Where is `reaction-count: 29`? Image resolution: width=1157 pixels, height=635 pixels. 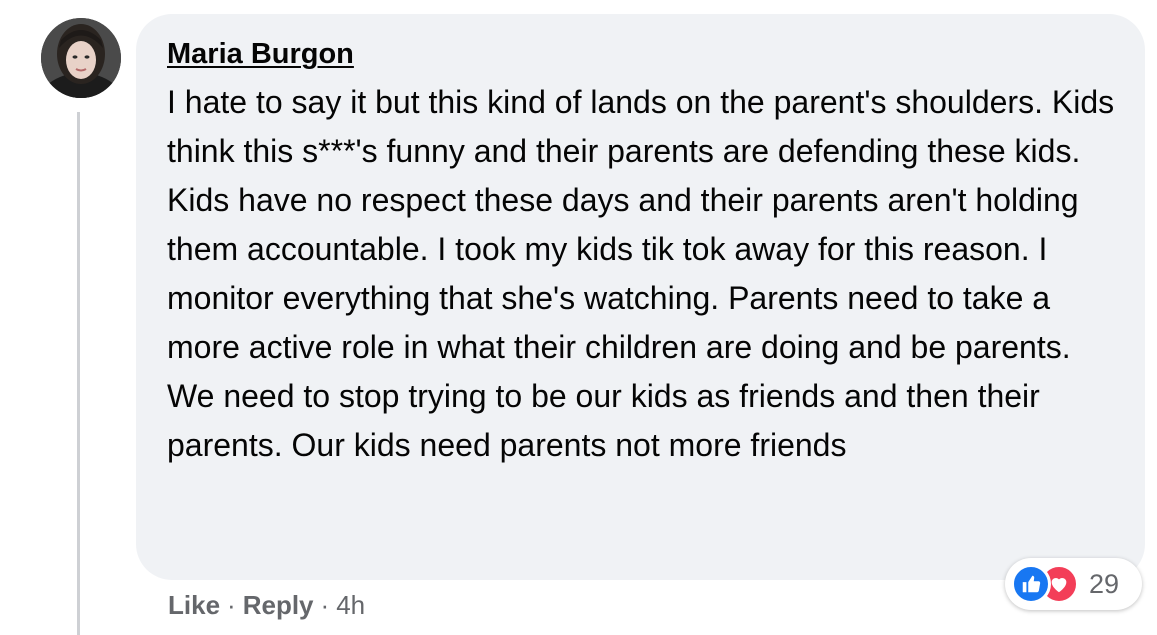
reaction-count: 29 is located at coordinates (1104, 583).